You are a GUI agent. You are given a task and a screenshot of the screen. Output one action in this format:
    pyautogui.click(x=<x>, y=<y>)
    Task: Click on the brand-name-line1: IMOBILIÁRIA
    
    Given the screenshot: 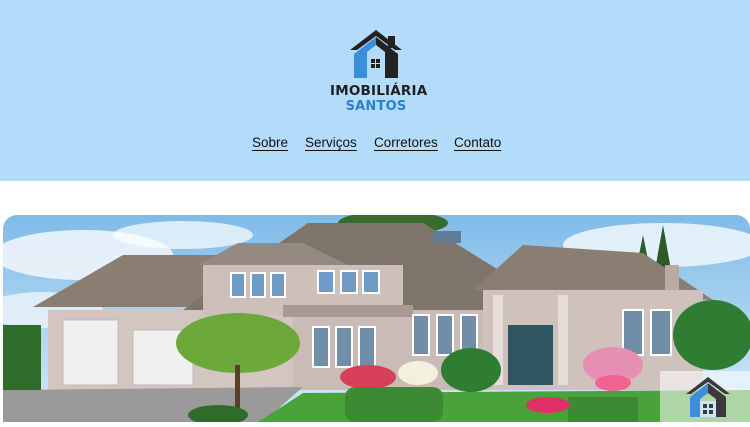 What is the action you would take?
    pyautogui.click(x=379, y=91)
    